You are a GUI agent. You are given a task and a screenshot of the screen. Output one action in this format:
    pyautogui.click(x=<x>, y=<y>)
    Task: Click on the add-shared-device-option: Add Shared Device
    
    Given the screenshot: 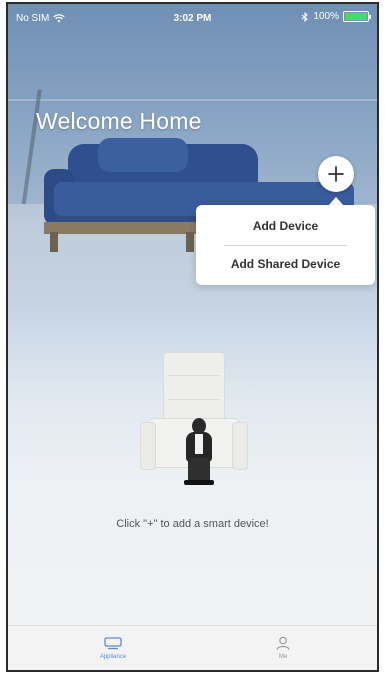 What is the action you would take?
    pyautogui.click(x=285, y=264)
    